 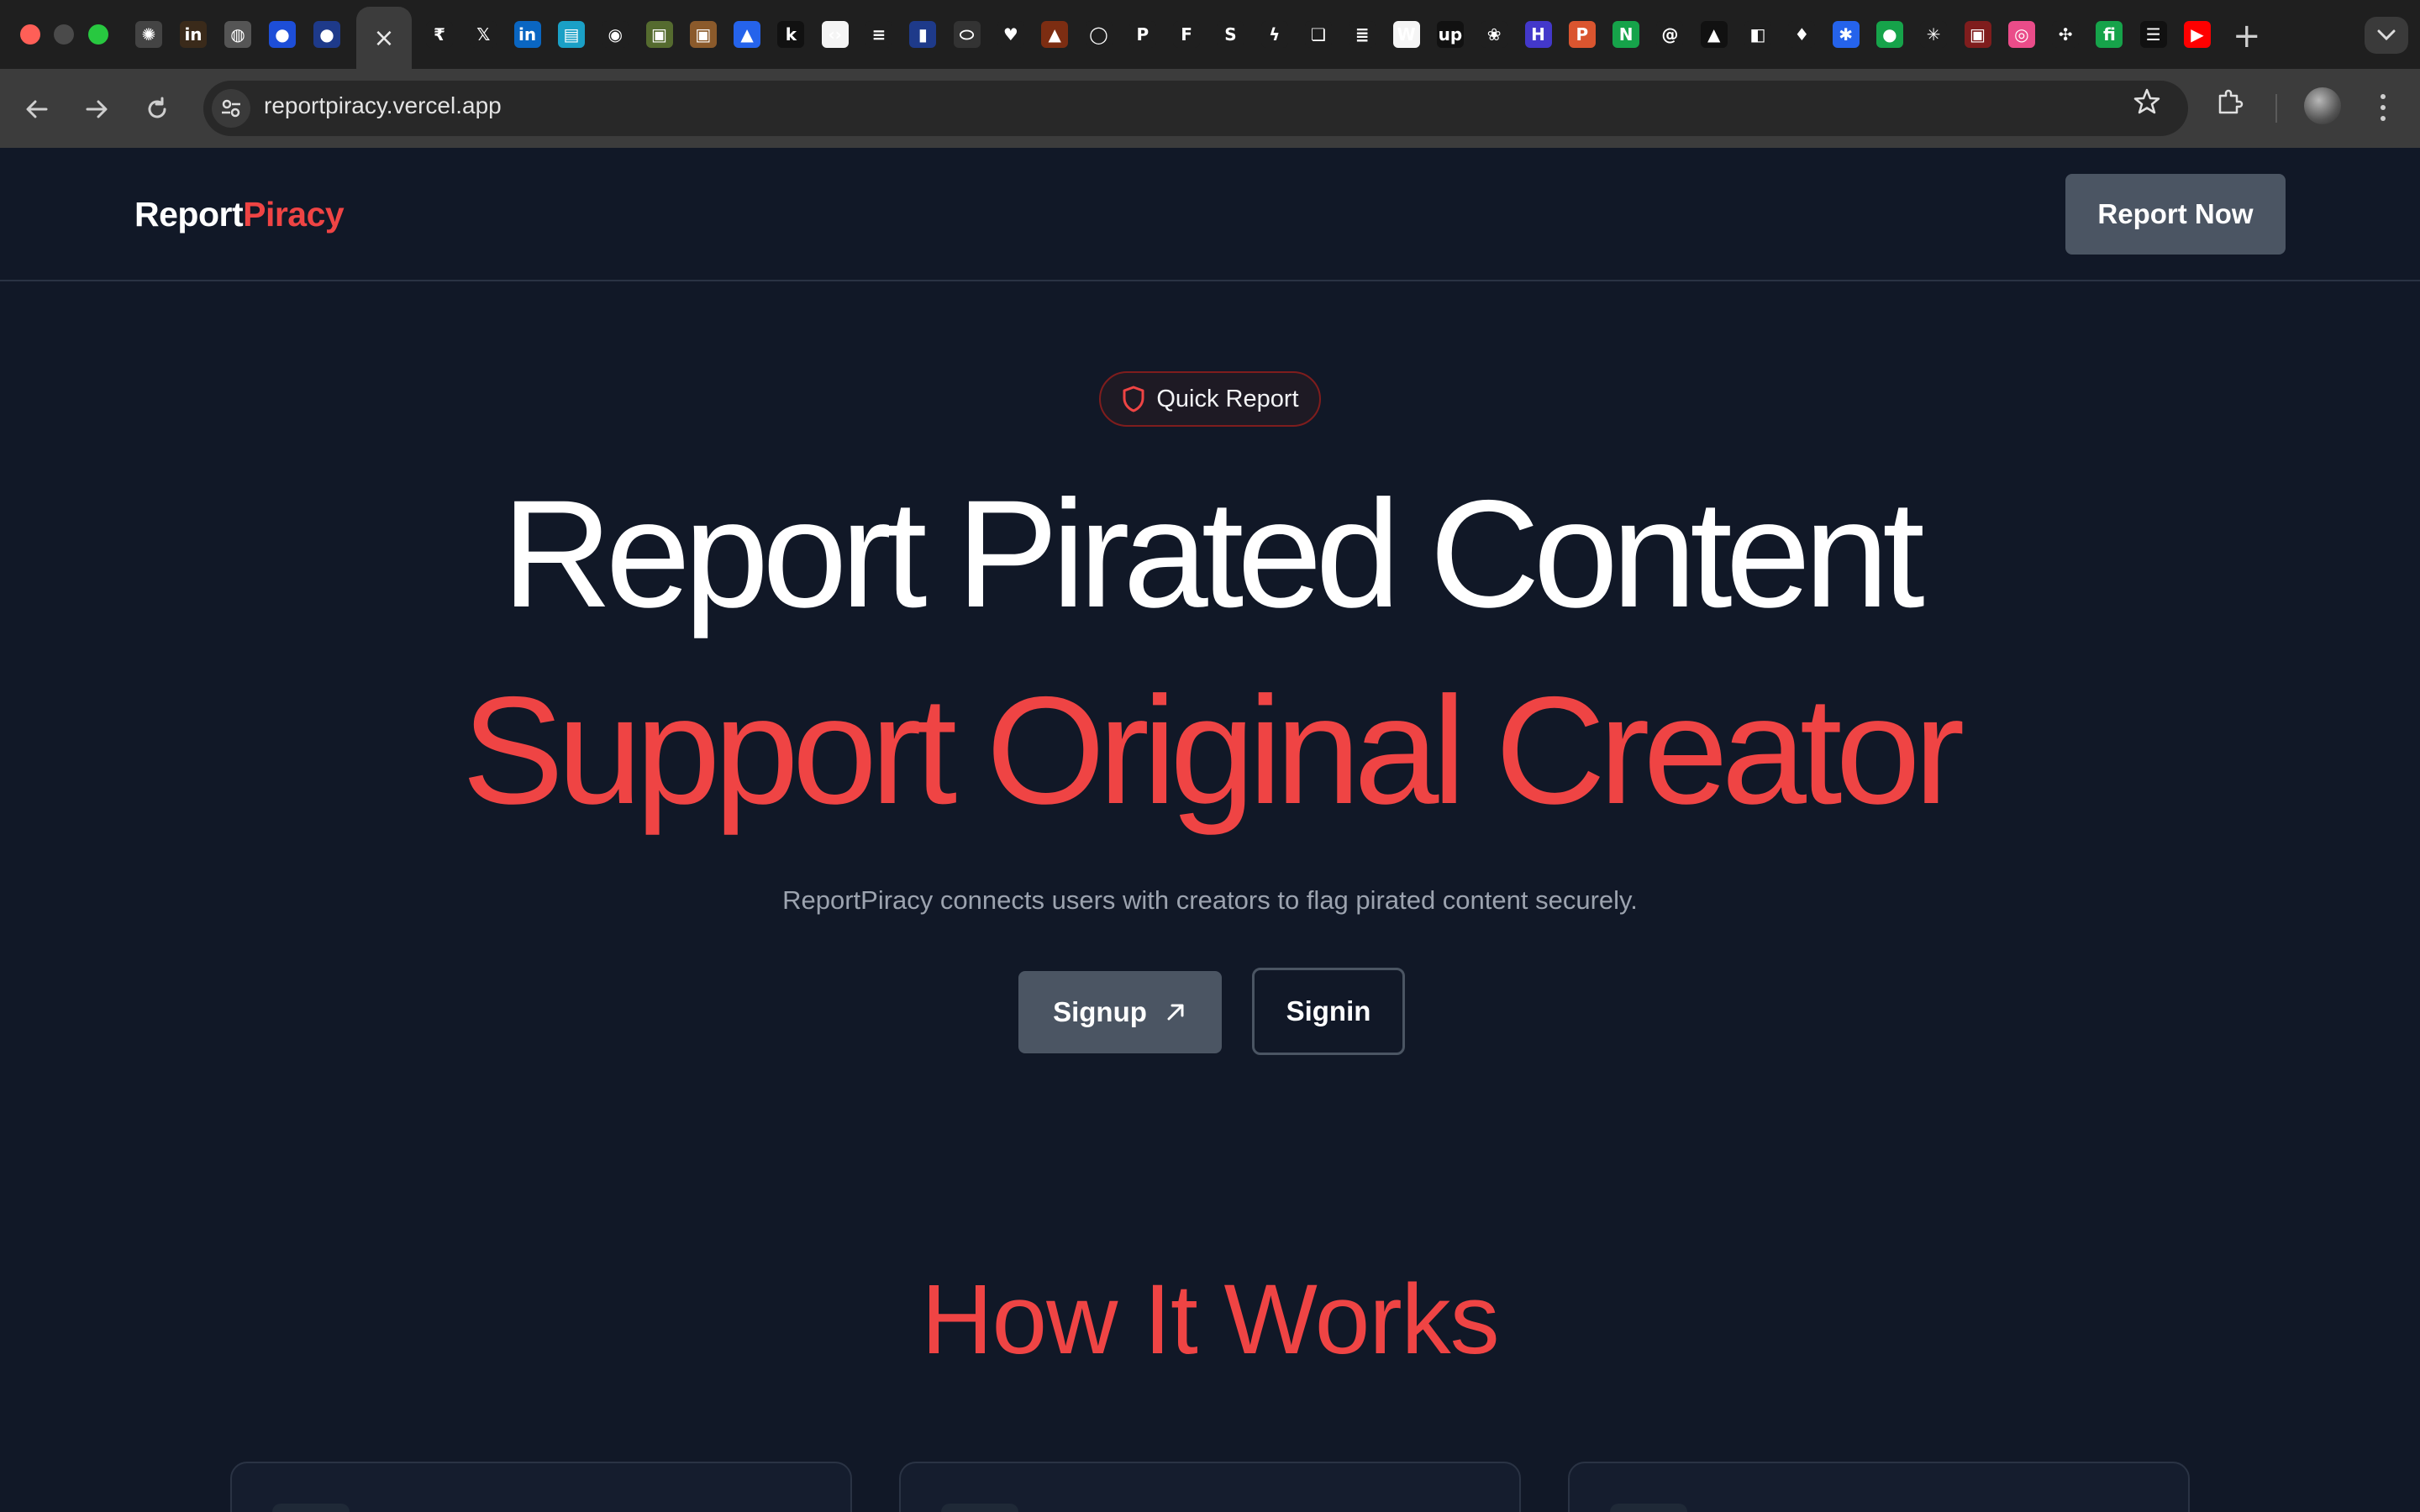 I want to click on tab-search-button, so click(x=2387, y=35).